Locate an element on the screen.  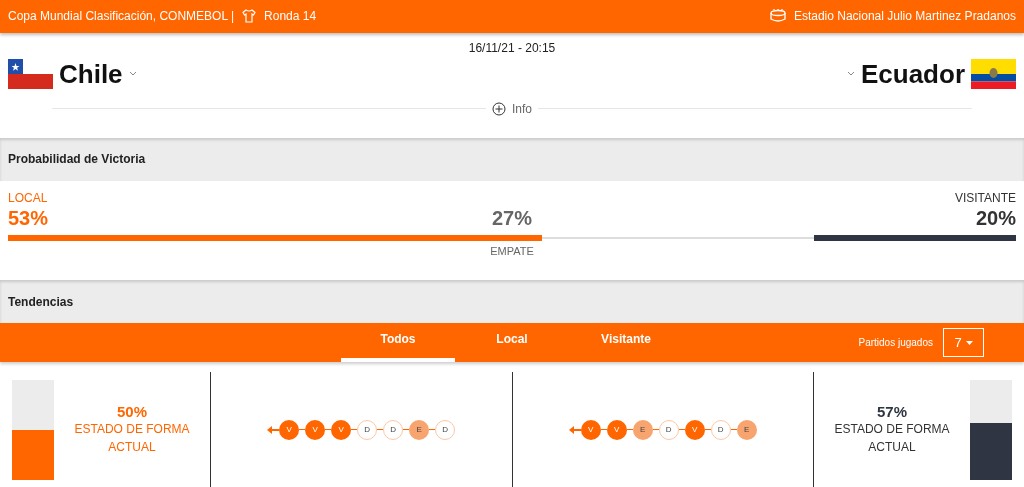
section-header: Tendencias is located at coordinates (512, 301).